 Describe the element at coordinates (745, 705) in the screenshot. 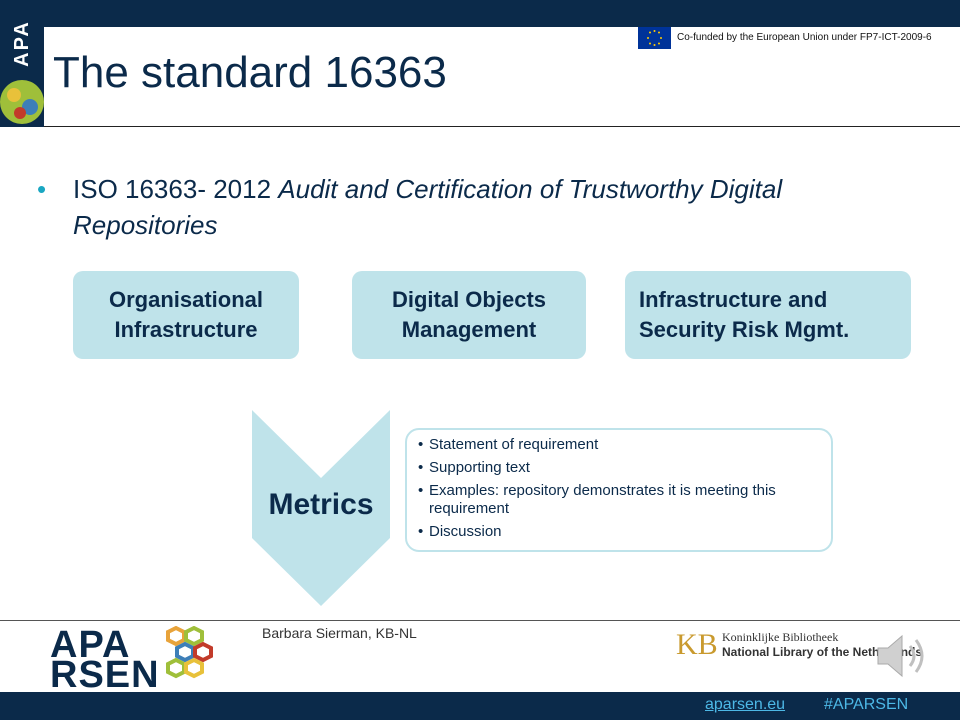

I see `aparsen-website-link: aparsen.eu` at that location.